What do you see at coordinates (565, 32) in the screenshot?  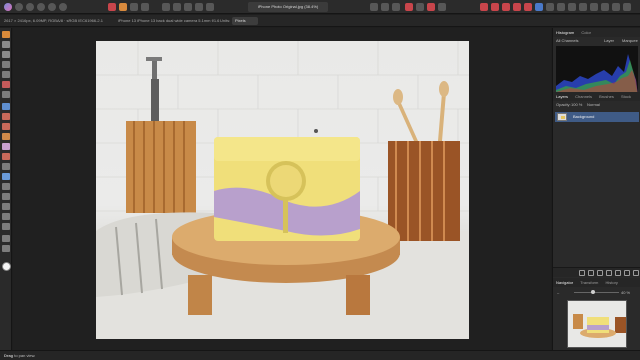 I see `tab-histogram: Histogram` at bounding box center [565, 32].